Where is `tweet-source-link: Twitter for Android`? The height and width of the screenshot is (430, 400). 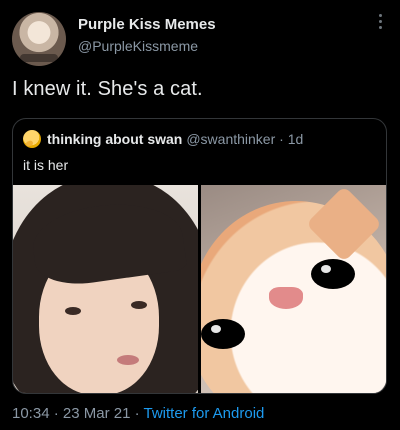 tweet-source-link: Twitter for Android is located at coordinates (203, 413).